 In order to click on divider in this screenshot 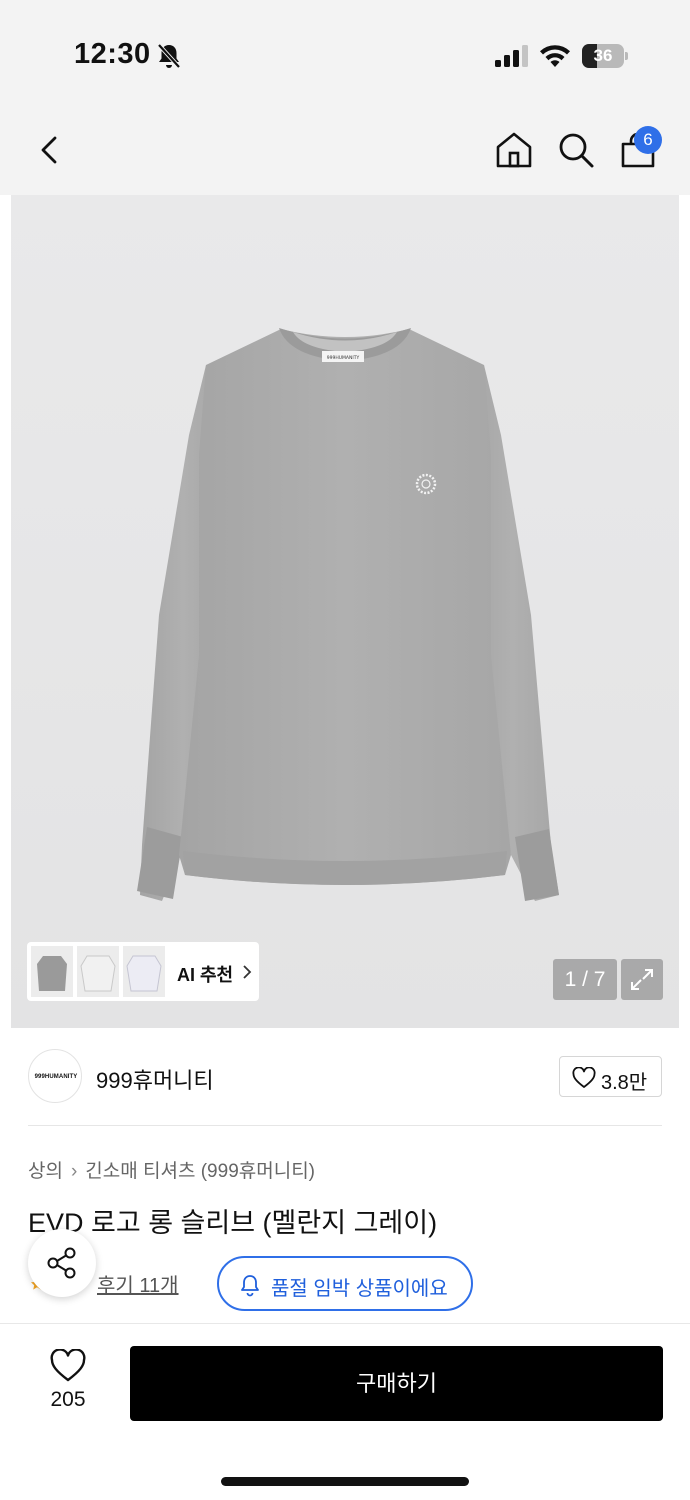, I will do `click(345, 1125)`.